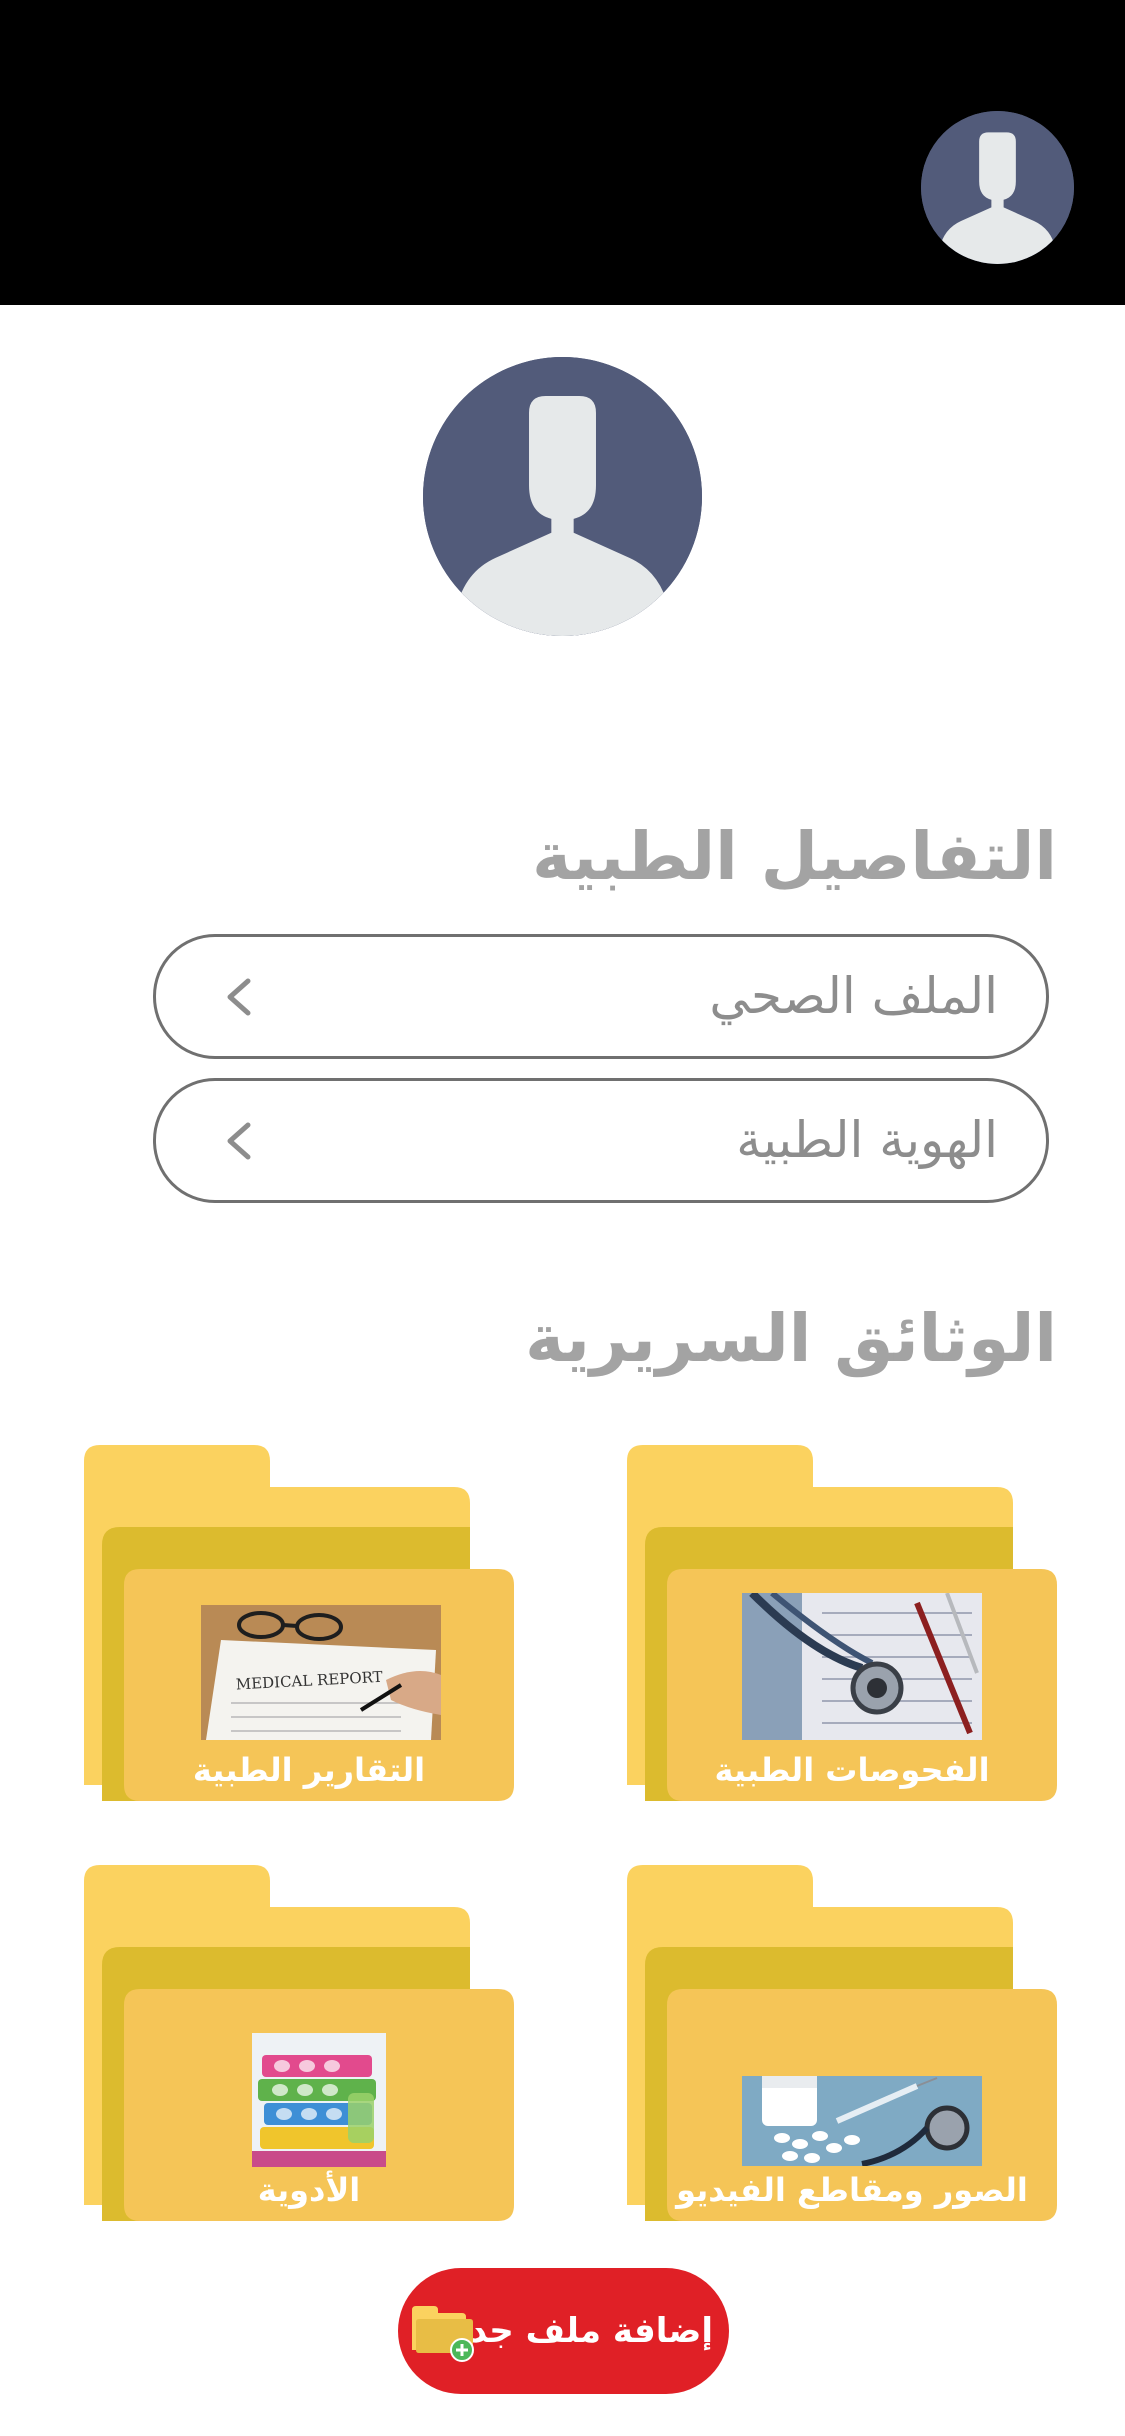  I want to click on medical-id-row: الهوية الطبية, so click(601, 1140).